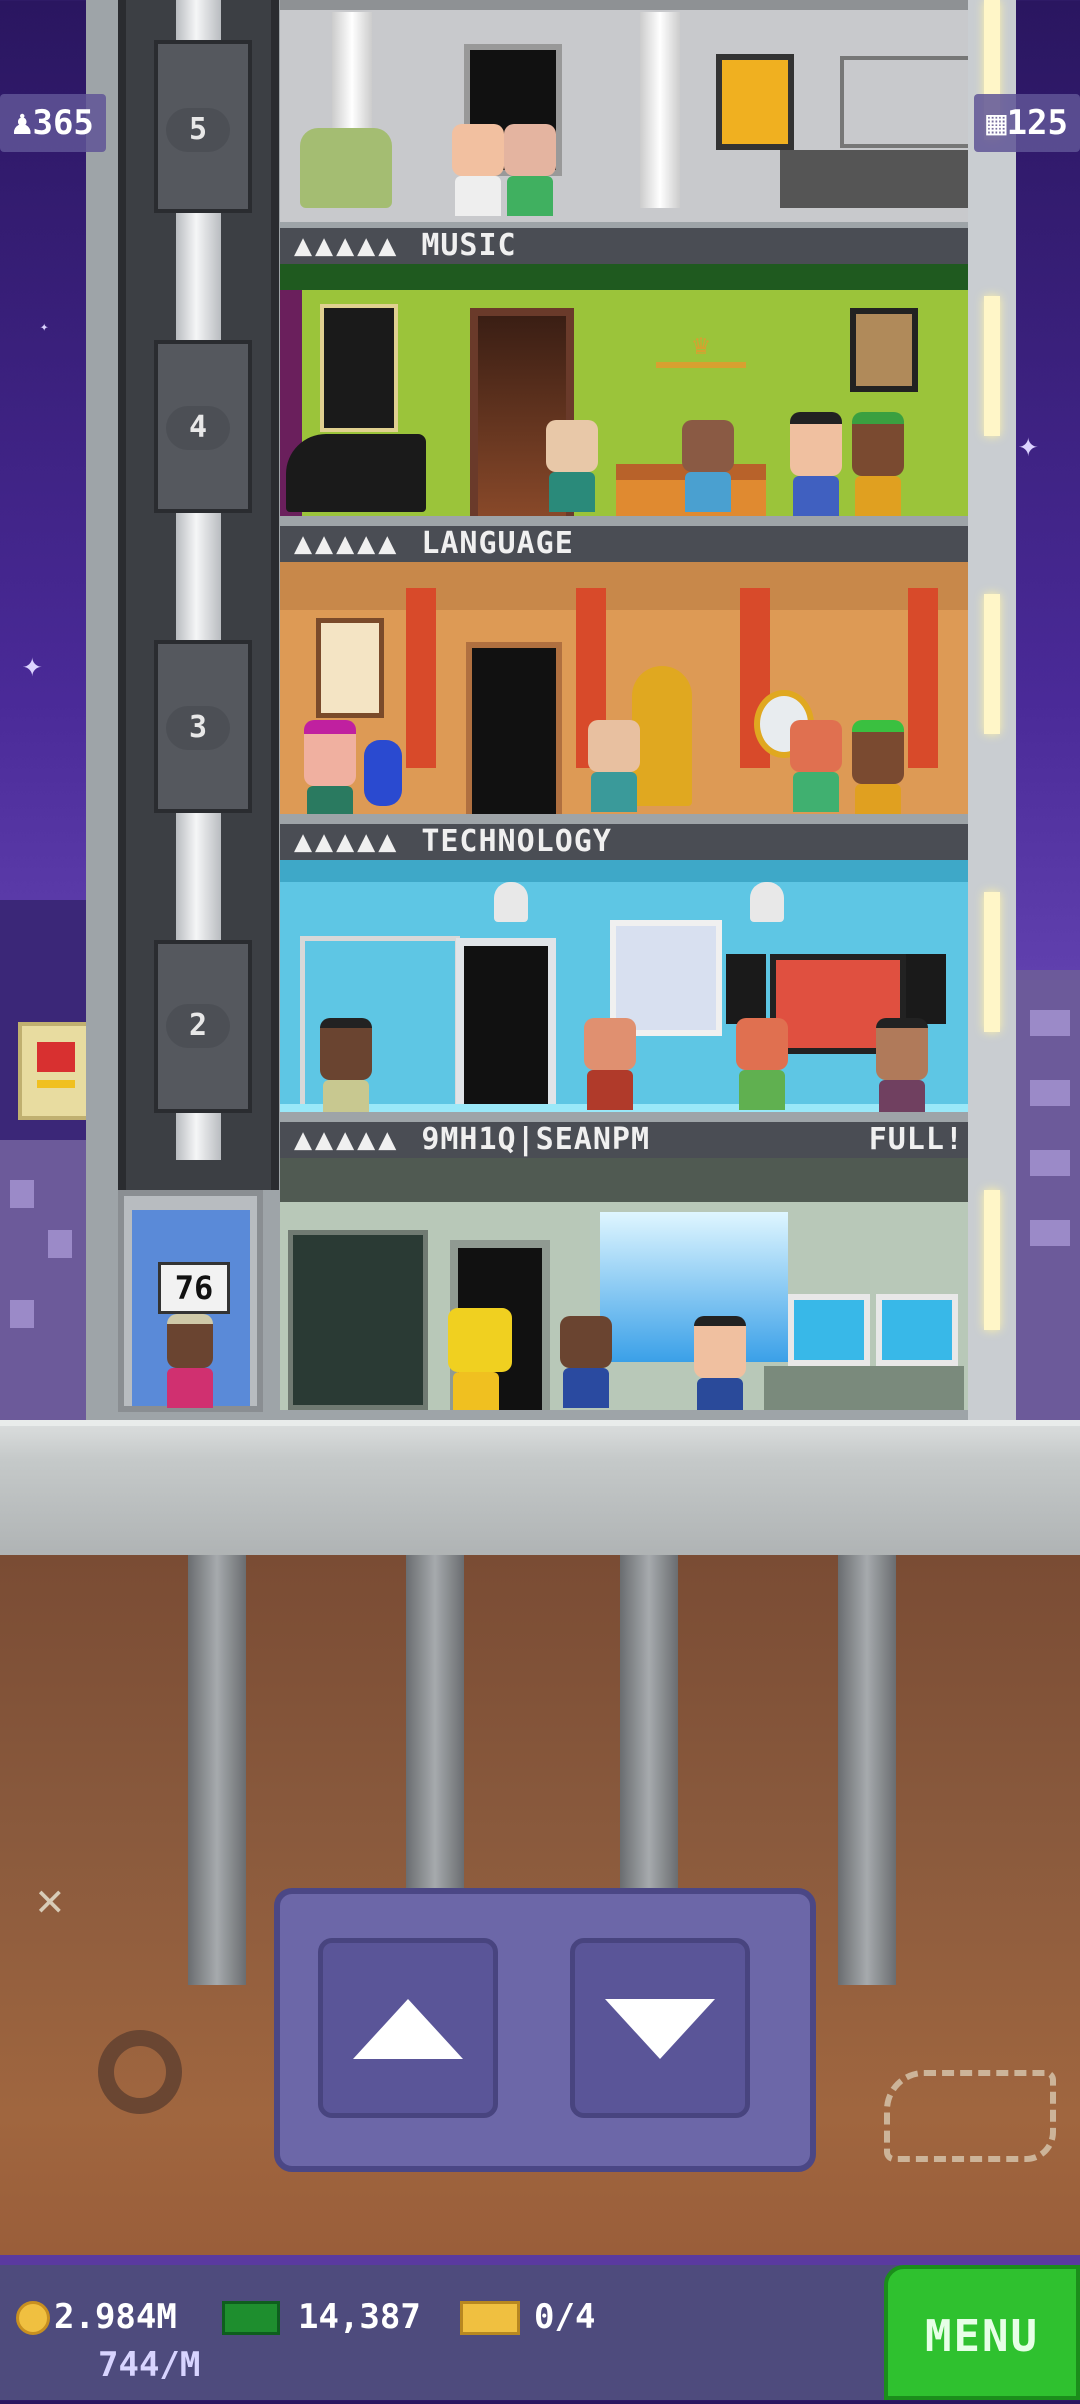 This screenshot has height=2404, width=1080. I want to click on floor-label-technology: ▲▲▲▲▲ TECHNOLOGY, so click(624, 842).